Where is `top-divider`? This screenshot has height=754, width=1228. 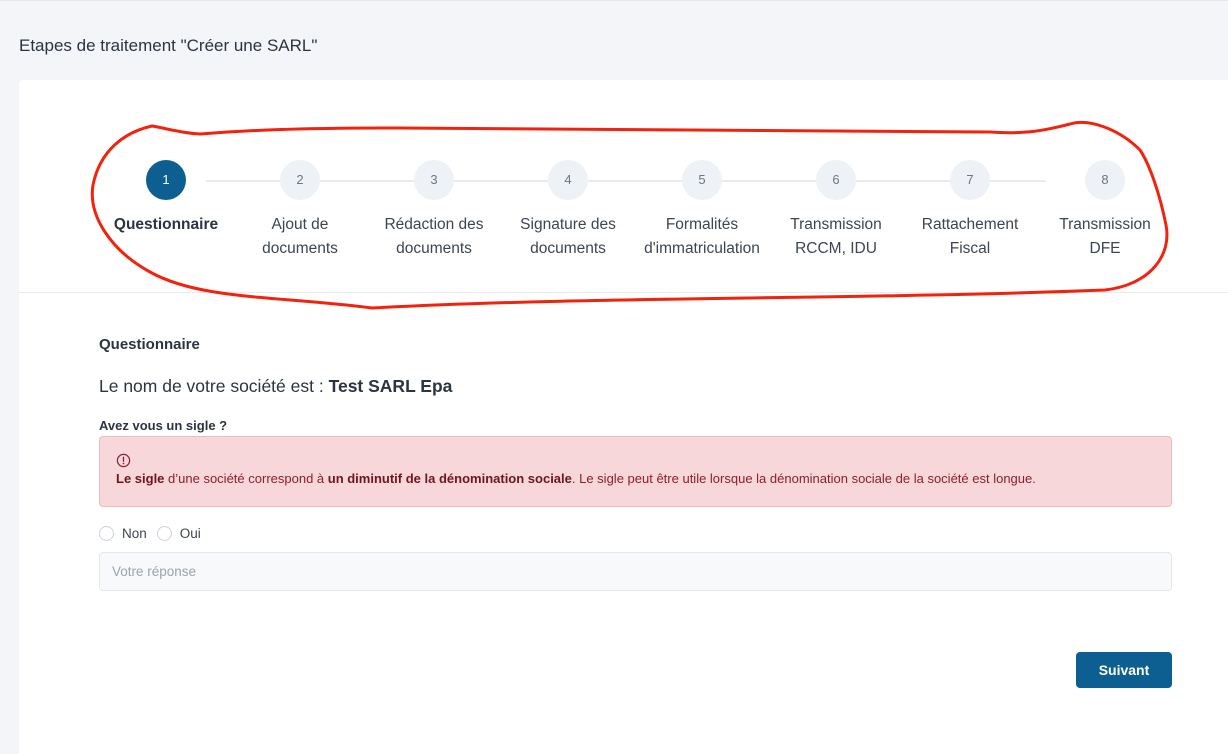 top-divider is located at coordinates (614, 0).